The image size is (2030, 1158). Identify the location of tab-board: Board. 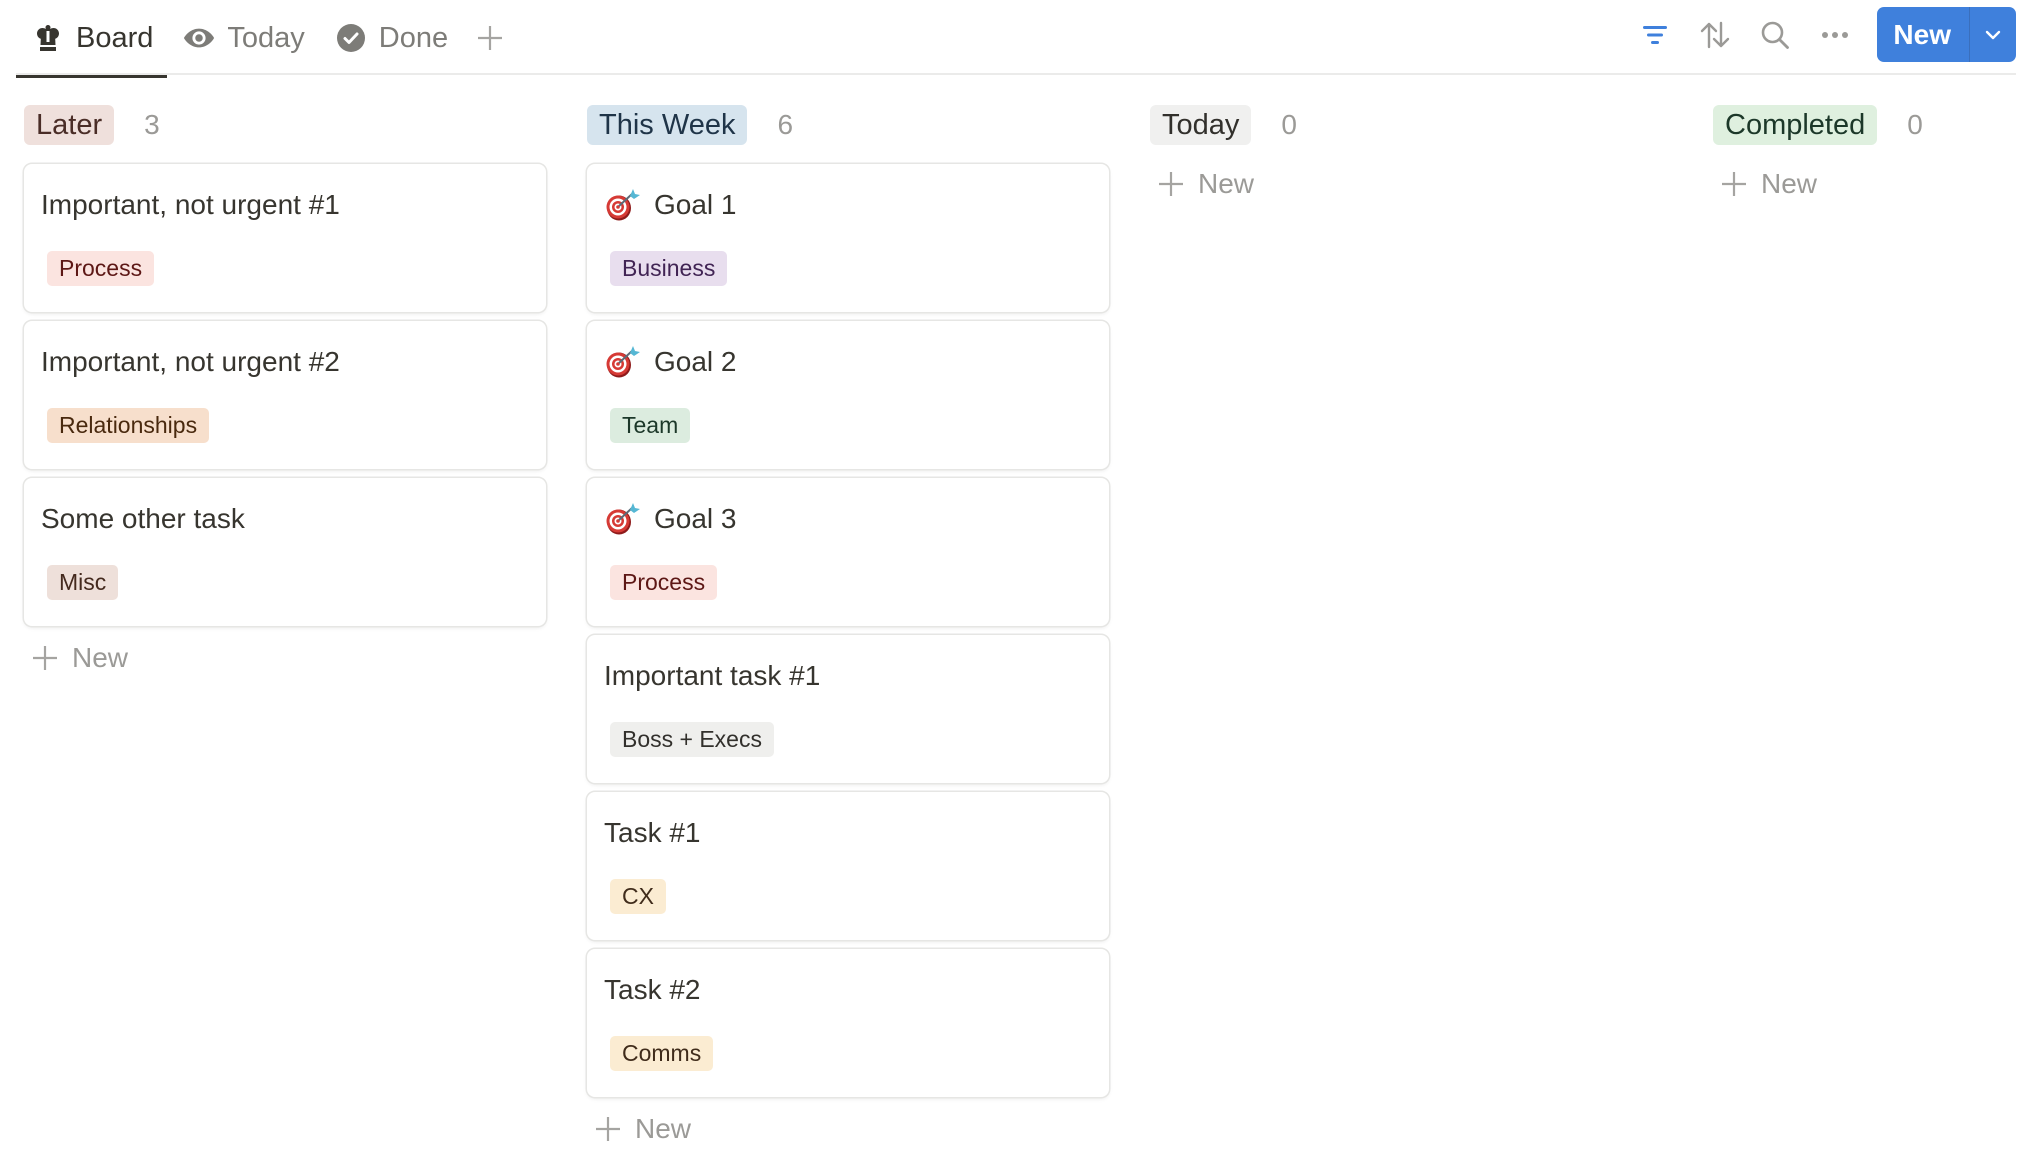
(92, 40).